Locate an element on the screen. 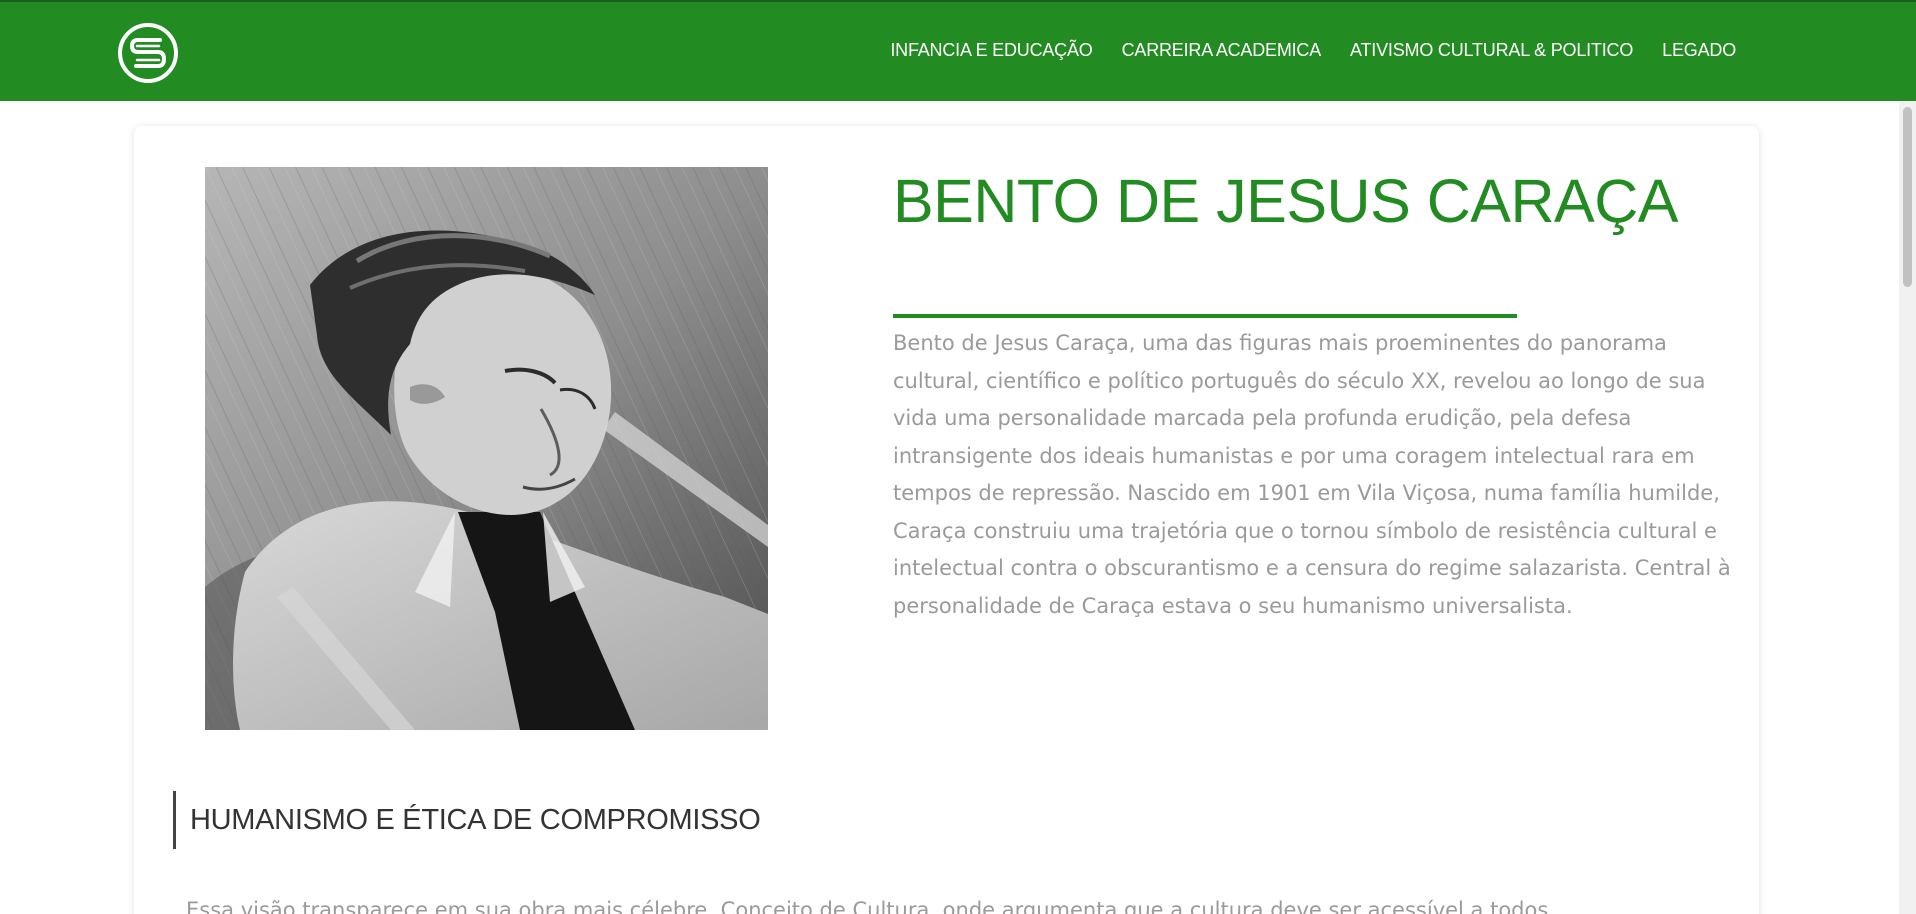 The height and width of the screenshot is (914, 1916). nav-link-carreira-academica: CARREIRA ACADEMICA is located at coordinates (1222, 50).